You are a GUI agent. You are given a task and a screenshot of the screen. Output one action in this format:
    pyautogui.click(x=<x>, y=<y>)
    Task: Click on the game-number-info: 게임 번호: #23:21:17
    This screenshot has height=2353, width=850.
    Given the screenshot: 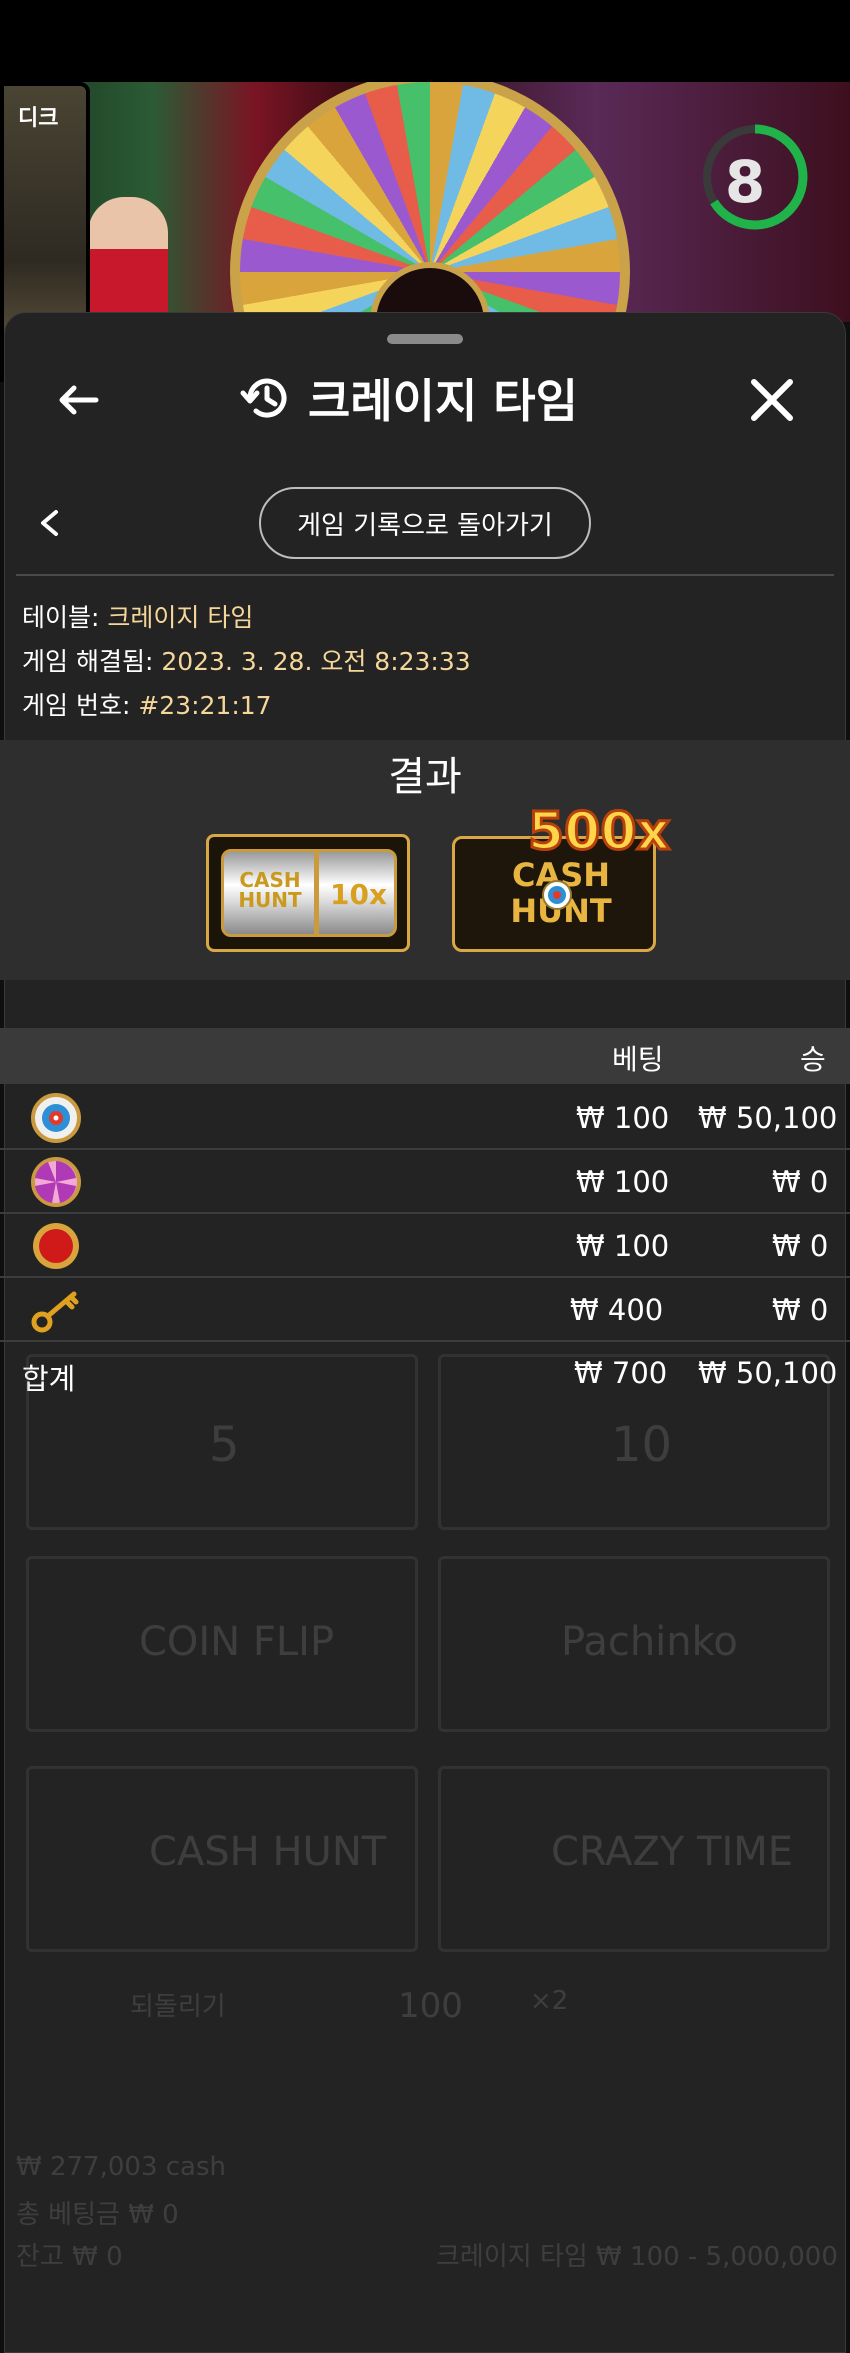 What is the action you would take?
    pyautogui.click(x=147, y=704)
    